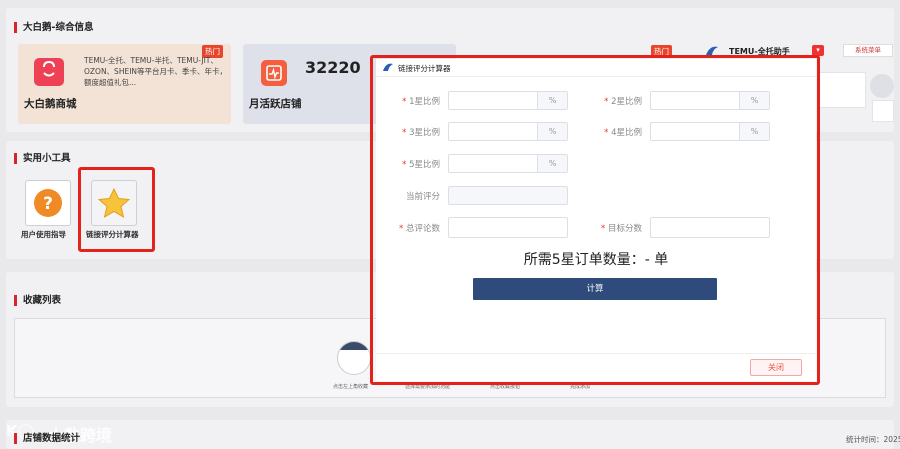  I want to click on system-menu-label: 系统菜单, so click(868, 50).